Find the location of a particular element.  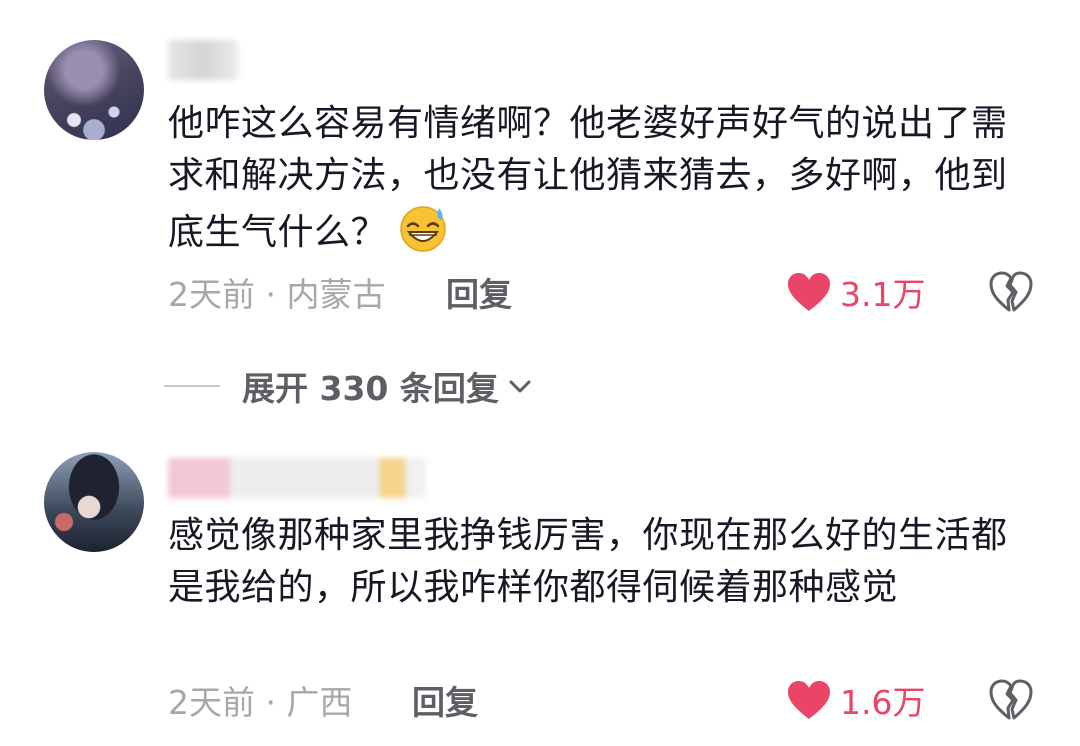

expand-replies-button: 展开 330 条回复 is located at coordinates (349, 386).